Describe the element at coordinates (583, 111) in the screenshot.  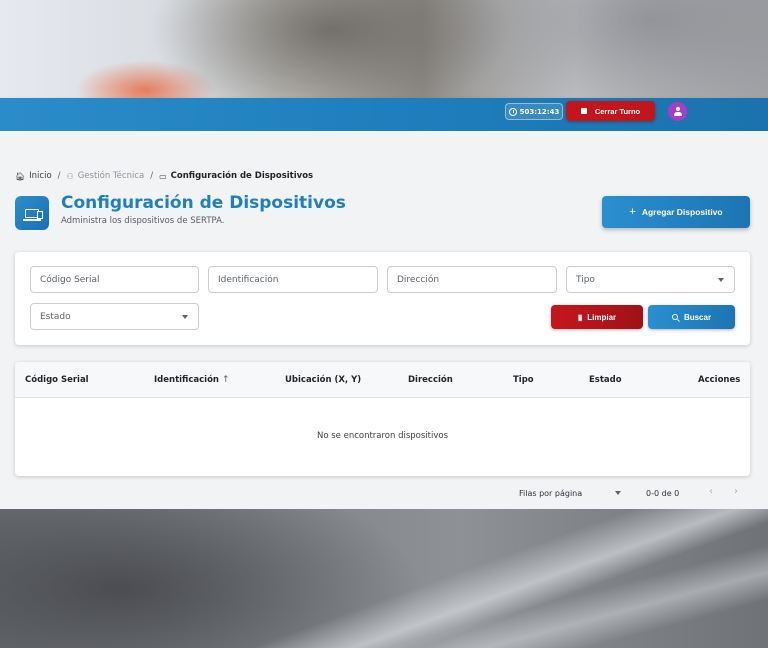
I see `stop-icon` at that location.